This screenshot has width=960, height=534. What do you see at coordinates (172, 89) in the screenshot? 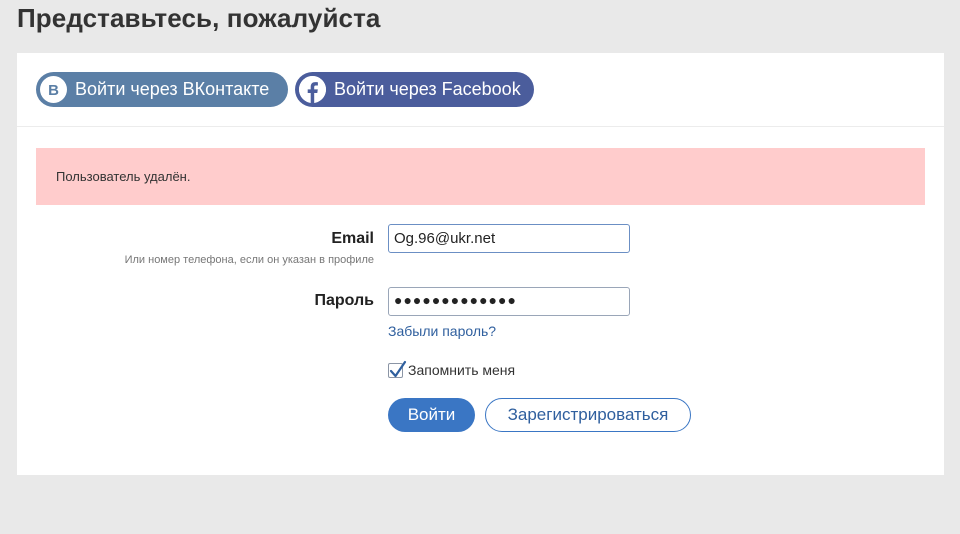
I see `vk-login-label: Войти через ВКонтакте` at bounding box center [172, 89].